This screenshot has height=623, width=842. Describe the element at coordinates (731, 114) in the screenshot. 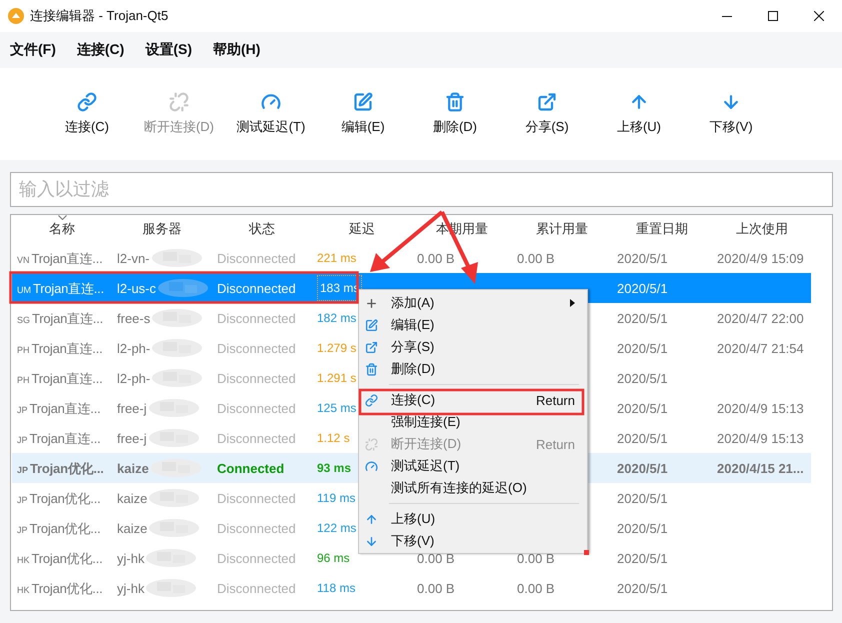

I see `toolbar-button: 下移(V)` at that location.